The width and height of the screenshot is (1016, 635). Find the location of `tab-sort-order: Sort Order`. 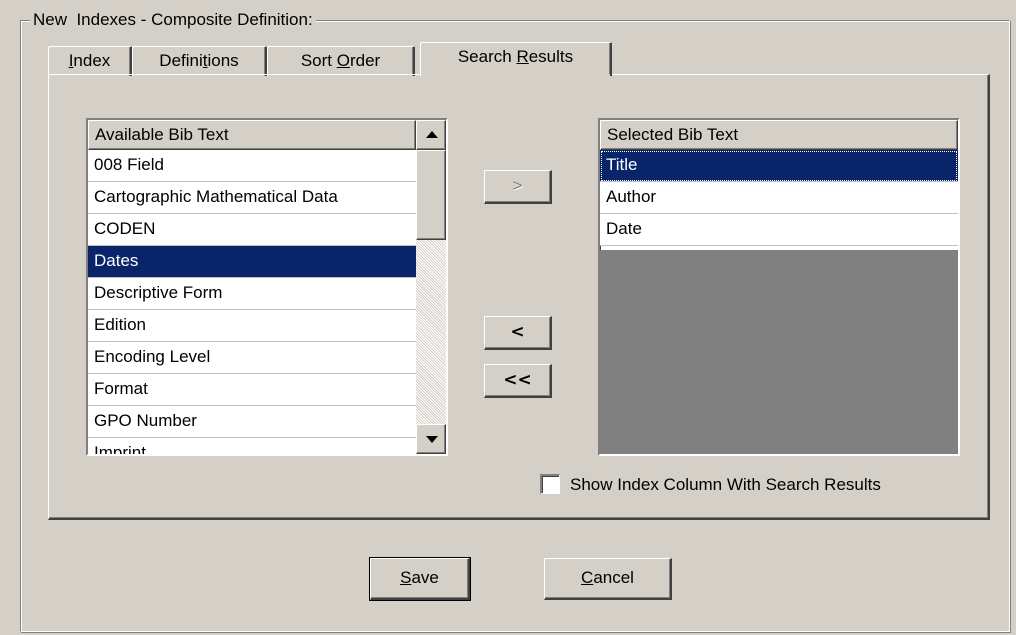

tab-sort-order: Sort Order is located at coordinates (341, 61).